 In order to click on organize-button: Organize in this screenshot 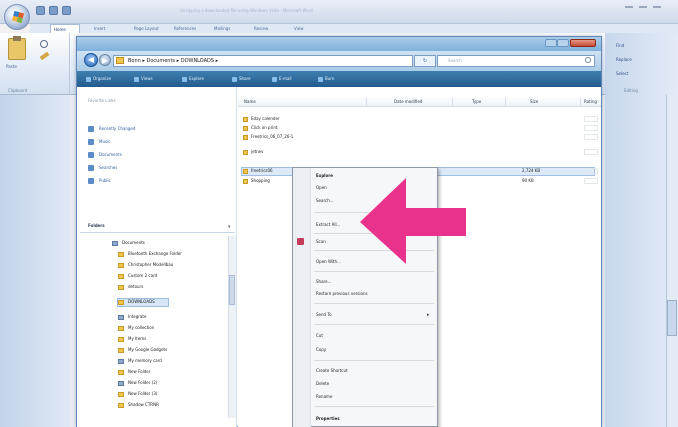, I will do `click(106, 79)`.